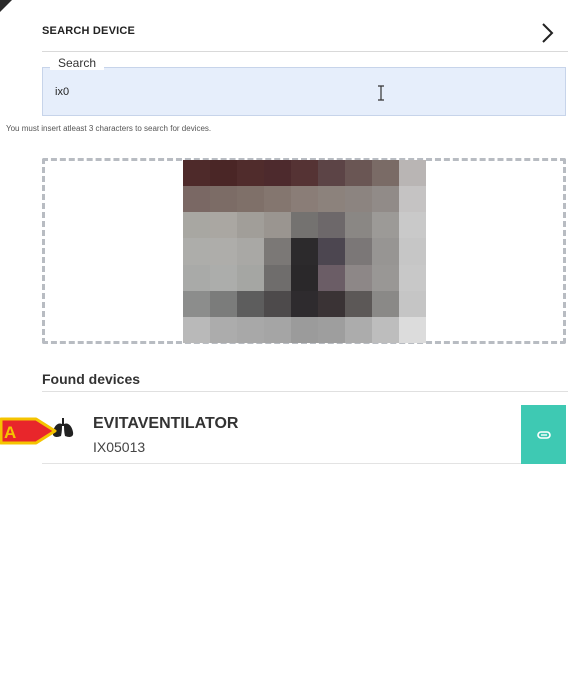 This screenshot has width=568, height=677. Describe the element at coordinates (91, 379) in the screenshot. I see `found-devices-title: Found devices` at that location.